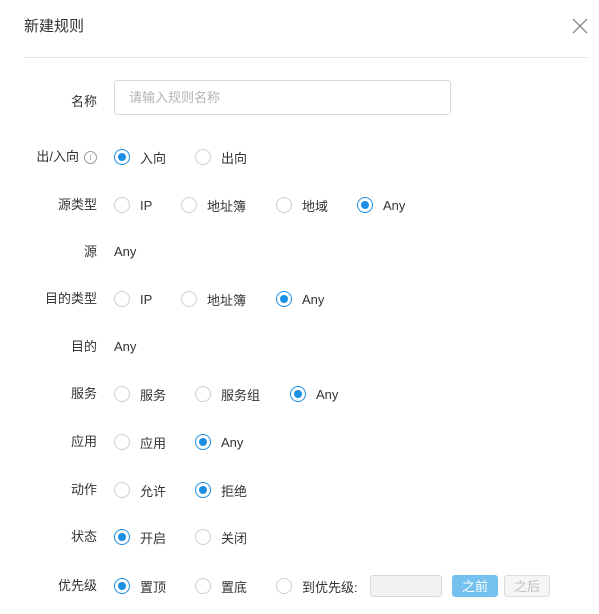 This screenshot has height=614, width=599. What do you see at coordinates (70, 298) in the screenshot?
I see `dest-type-label: 目的类型` at bounding box center [70, 298].